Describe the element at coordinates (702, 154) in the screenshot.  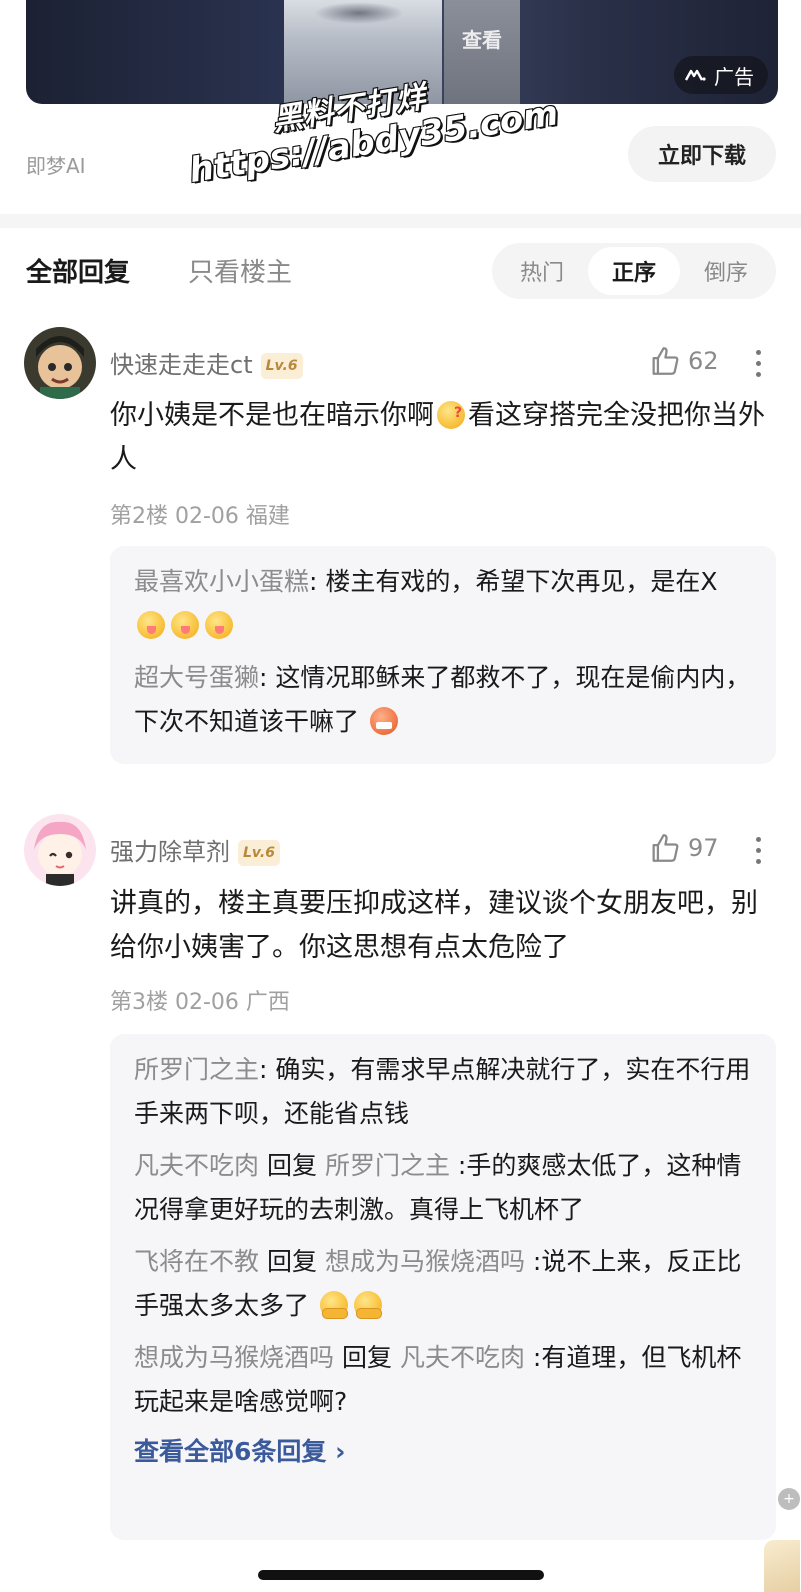
I see `download-button: 立即下载` at that location.